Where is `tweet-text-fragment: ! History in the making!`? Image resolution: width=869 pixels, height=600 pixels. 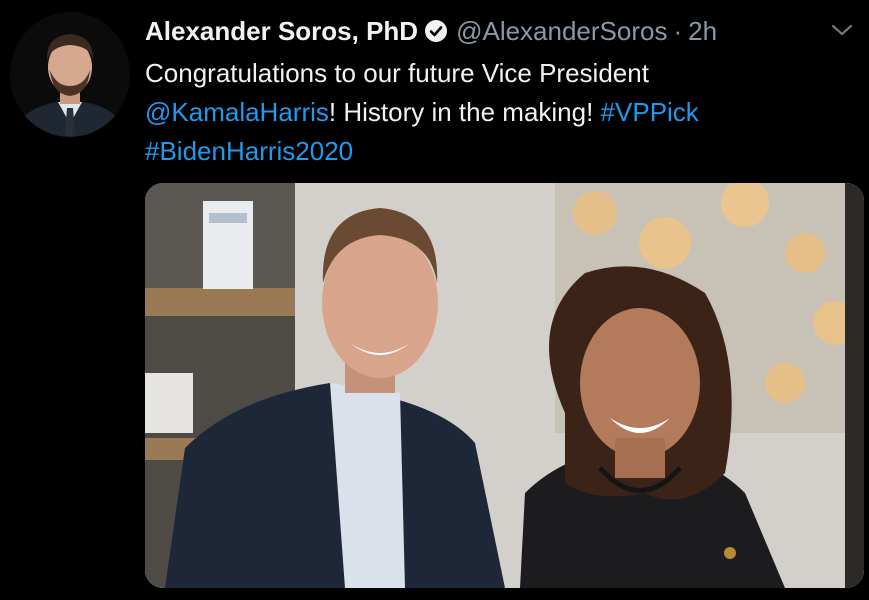 tweet-text-fragment: ! History in the making! is located at coordinates (464, 112).